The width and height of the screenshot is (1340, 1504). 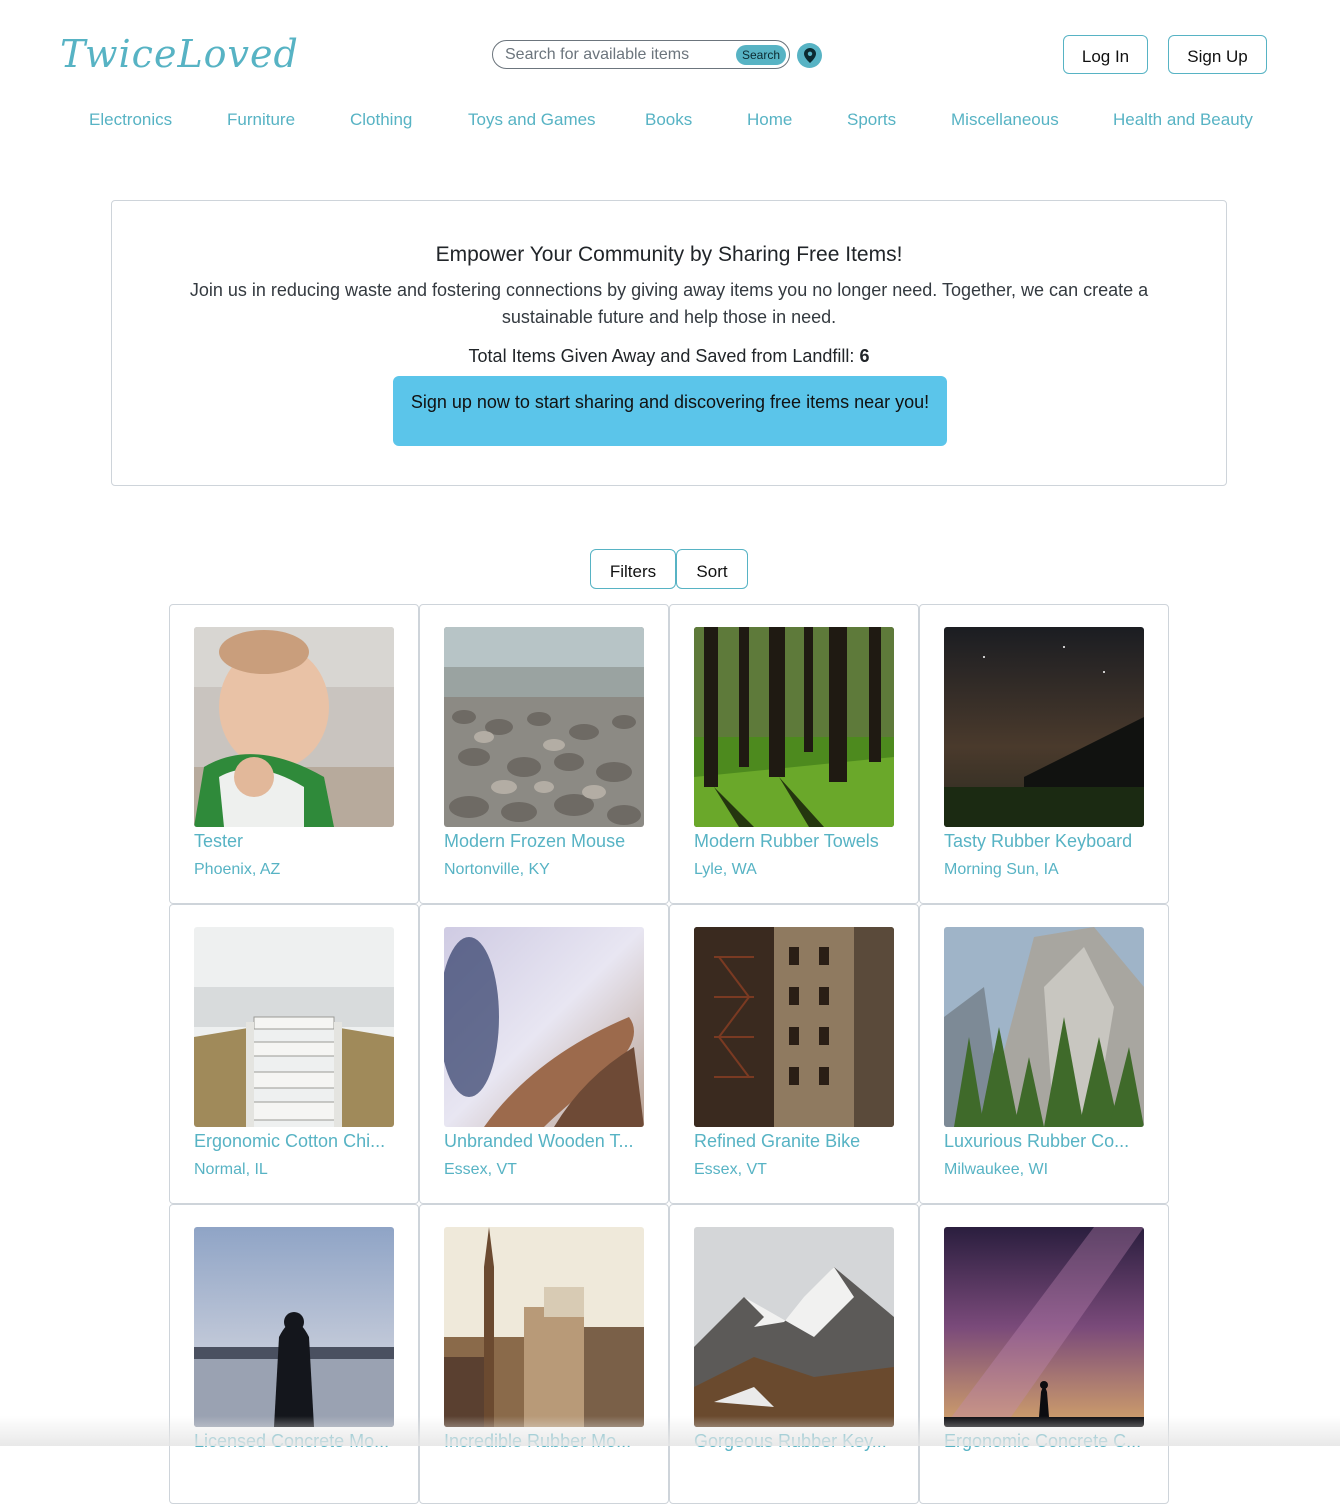 I want to click on signup-button: Sign Up, so click(x=1217, y=54).